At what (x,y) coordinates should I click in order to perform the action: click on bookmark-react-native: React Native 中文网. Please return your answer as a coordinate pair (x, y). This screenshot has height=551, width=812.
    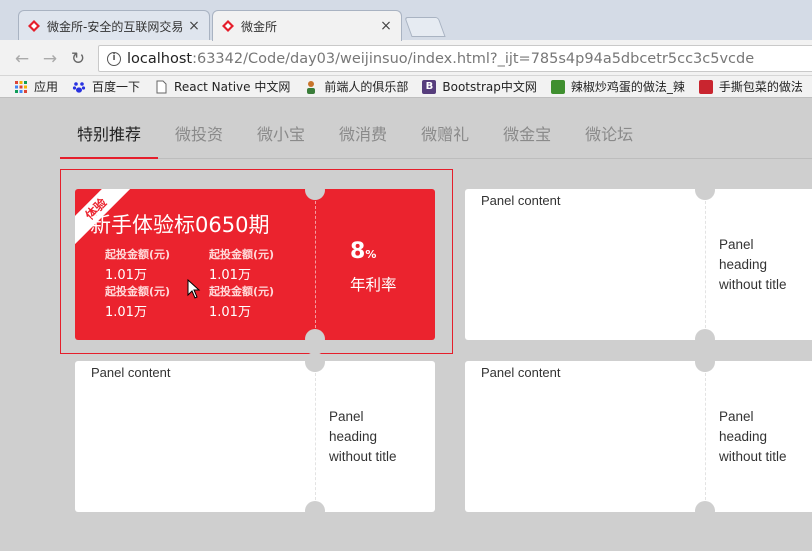
    Looking at the image, I should click on (222, 86).